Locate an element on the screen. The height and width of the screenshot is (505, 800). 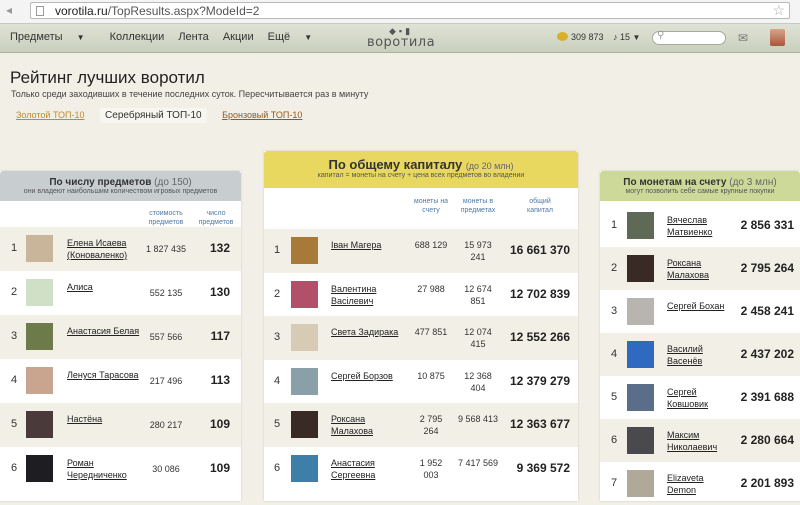
coins-on-account: 10 875 is located at coordinates (431, 376).